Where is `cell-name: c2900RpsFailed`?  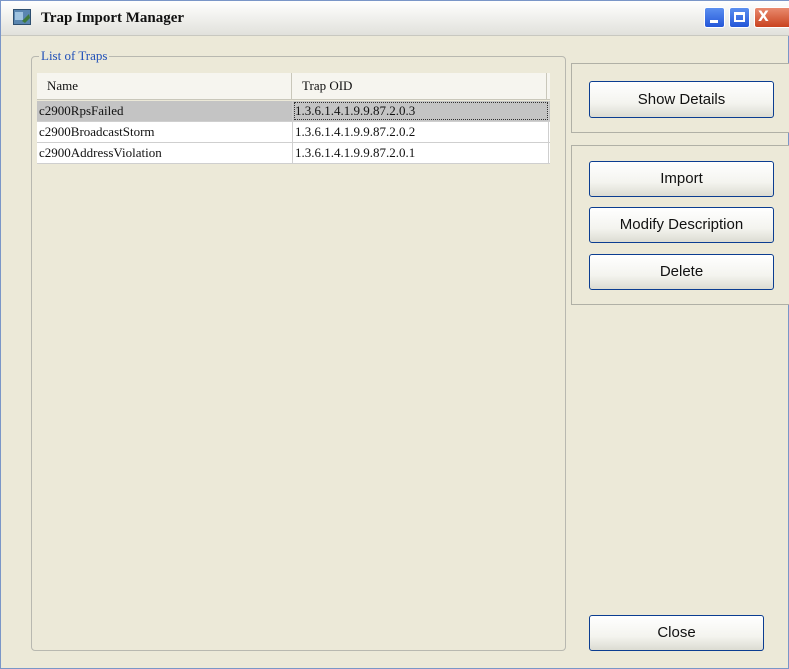
cell-name: c2900RpsFailed is located at coordinates (165, 111).